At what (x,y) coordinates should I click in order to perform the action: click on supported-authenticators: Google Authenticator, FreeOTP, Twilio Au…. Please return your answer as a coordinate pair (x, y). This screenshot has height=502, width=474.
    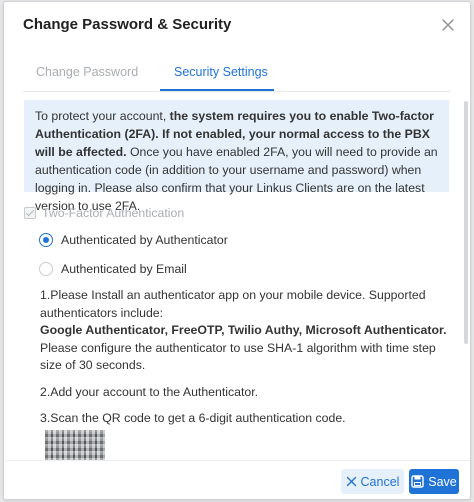
    Looking at the image, I should click on (243, 330).